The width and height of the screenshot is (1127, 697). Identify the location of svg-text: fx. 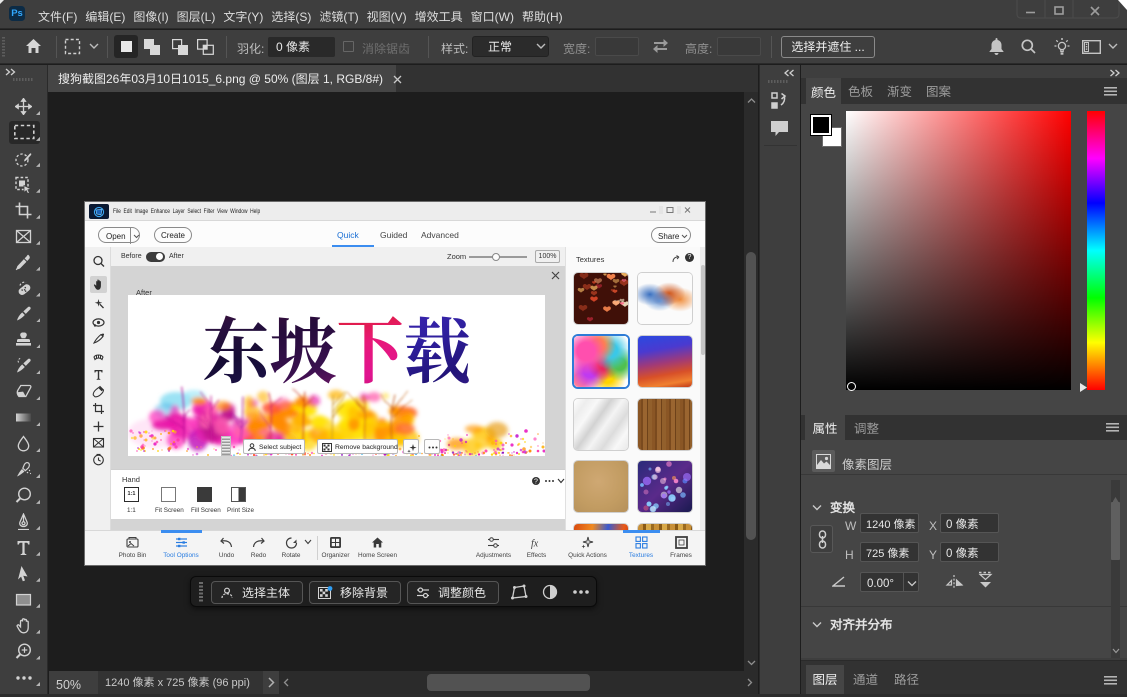
(535, 544).